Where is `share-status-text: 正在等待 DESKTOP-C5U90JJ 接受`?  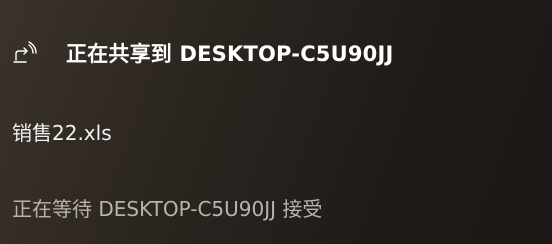
share-status-text: 正在等待 DESKTOP-C5U90JJ 接受 is located at coordinates (167, 209).